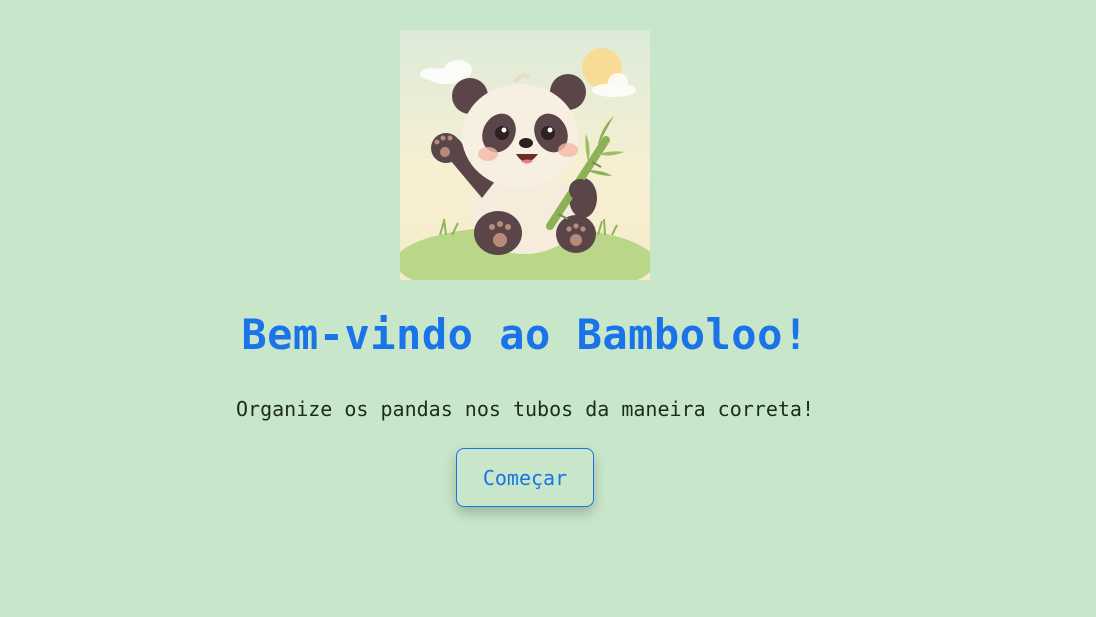  What do you see at coordinates (525, 334) in the screenshot?
I see `page-title: Bem-vindo ao Bamboloo!` at bounding box center [525, 334].